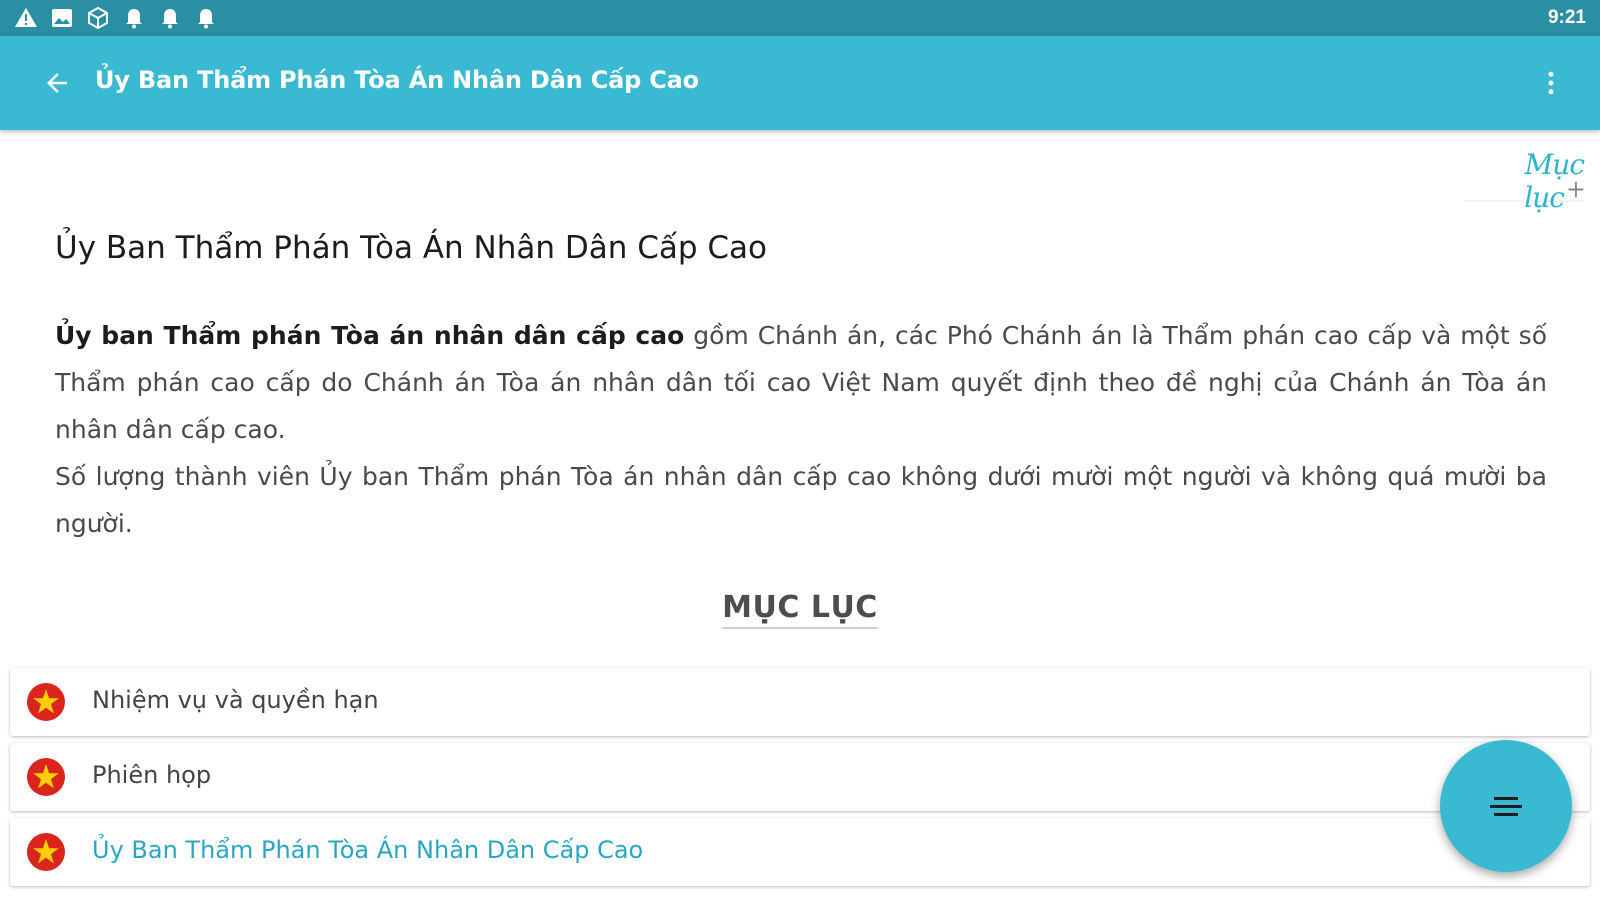  I want to click on list-item: Nhiệm vụ và quyền hạn, so click(800, 702).